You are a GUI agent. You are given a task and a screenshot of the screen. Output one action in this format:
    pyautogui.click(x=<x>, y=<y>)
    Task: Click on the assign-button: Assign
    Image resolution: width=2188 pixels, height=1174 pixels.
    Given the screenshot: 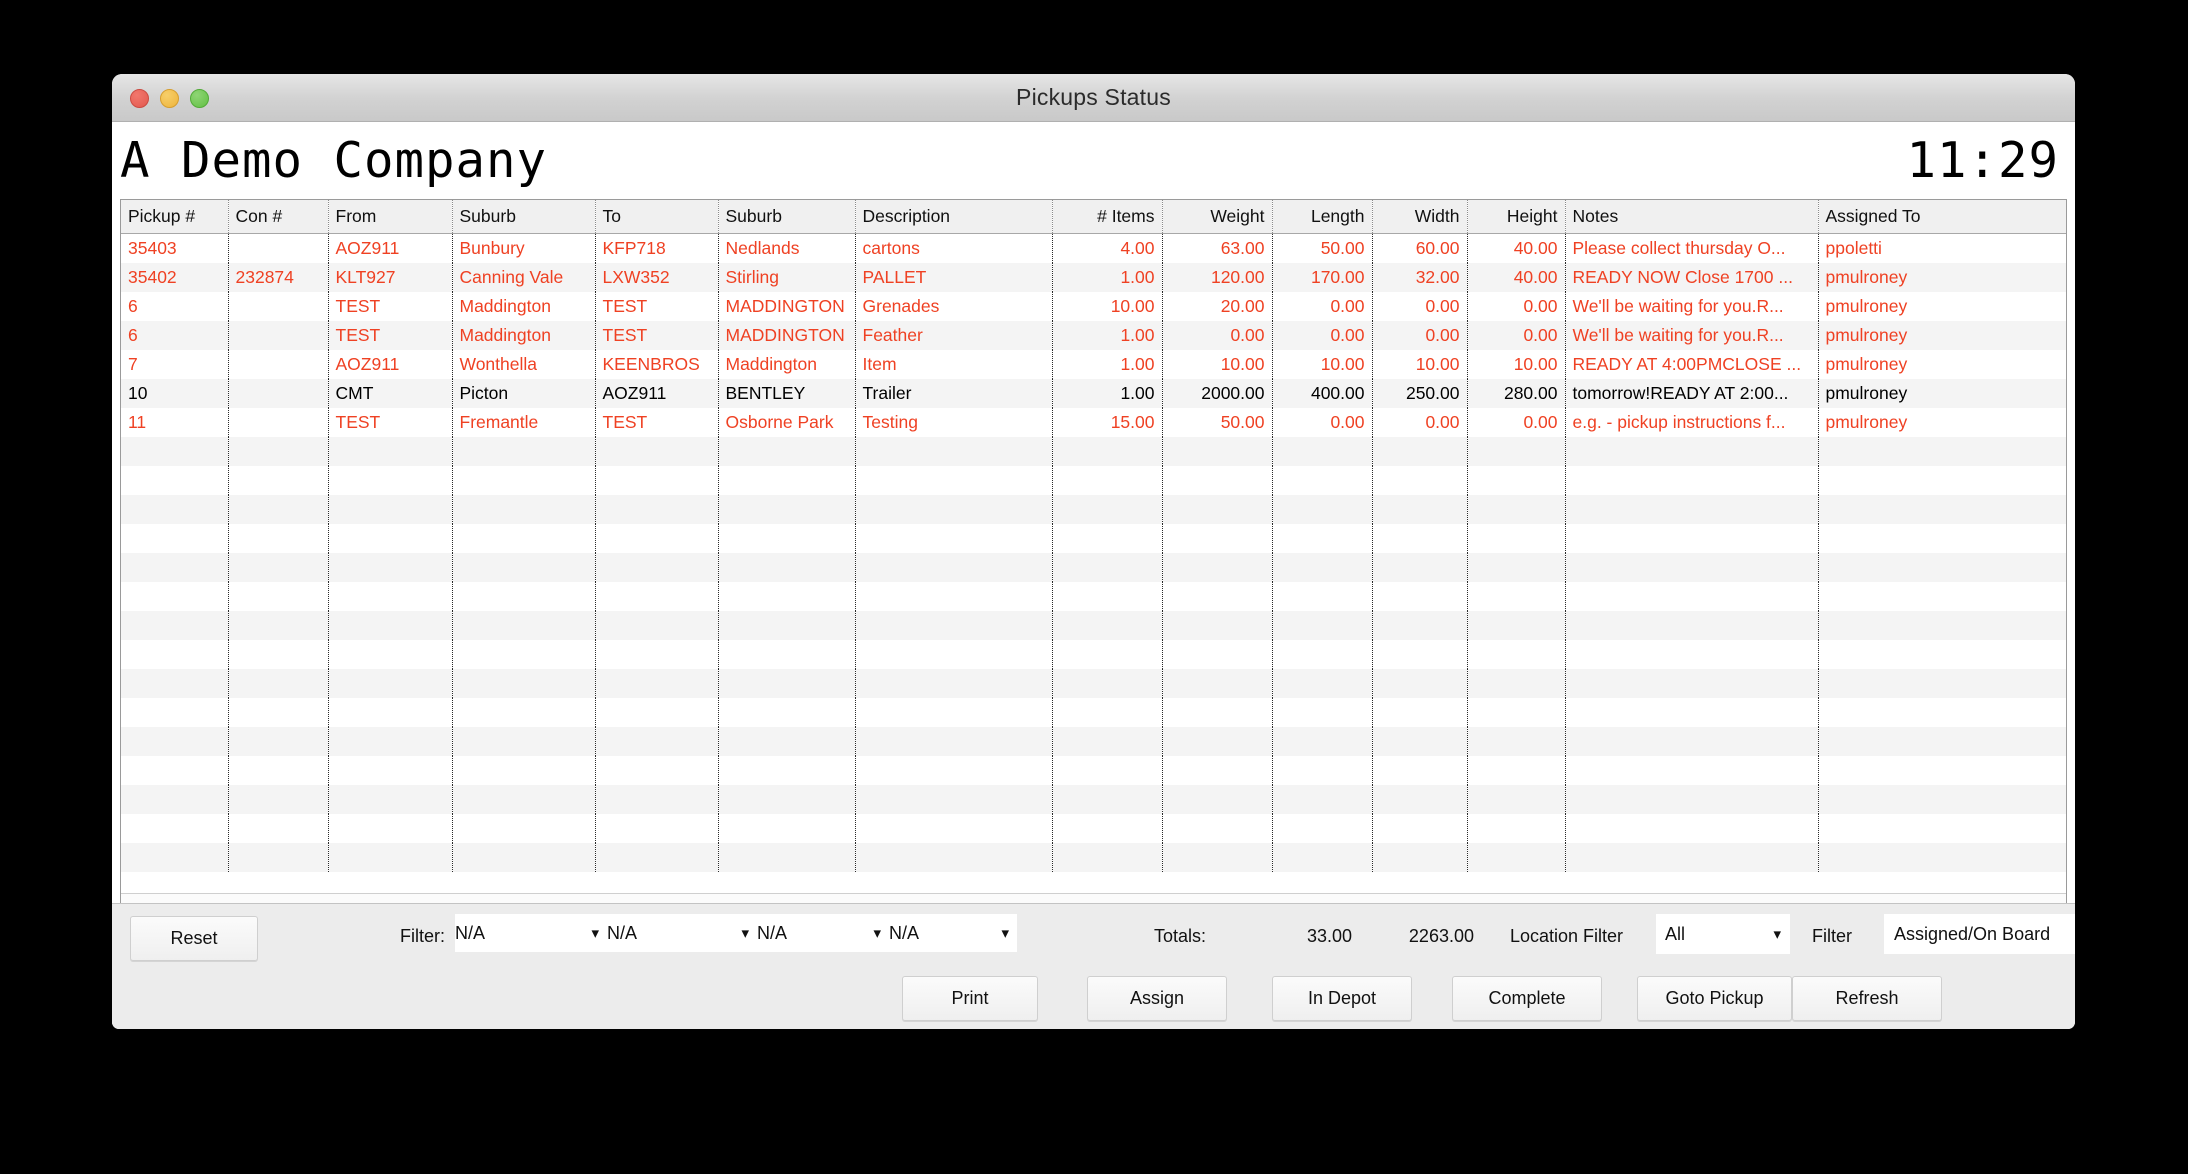 What is the action you would take?
    pyautogui.click(x=1157, y=998)
    